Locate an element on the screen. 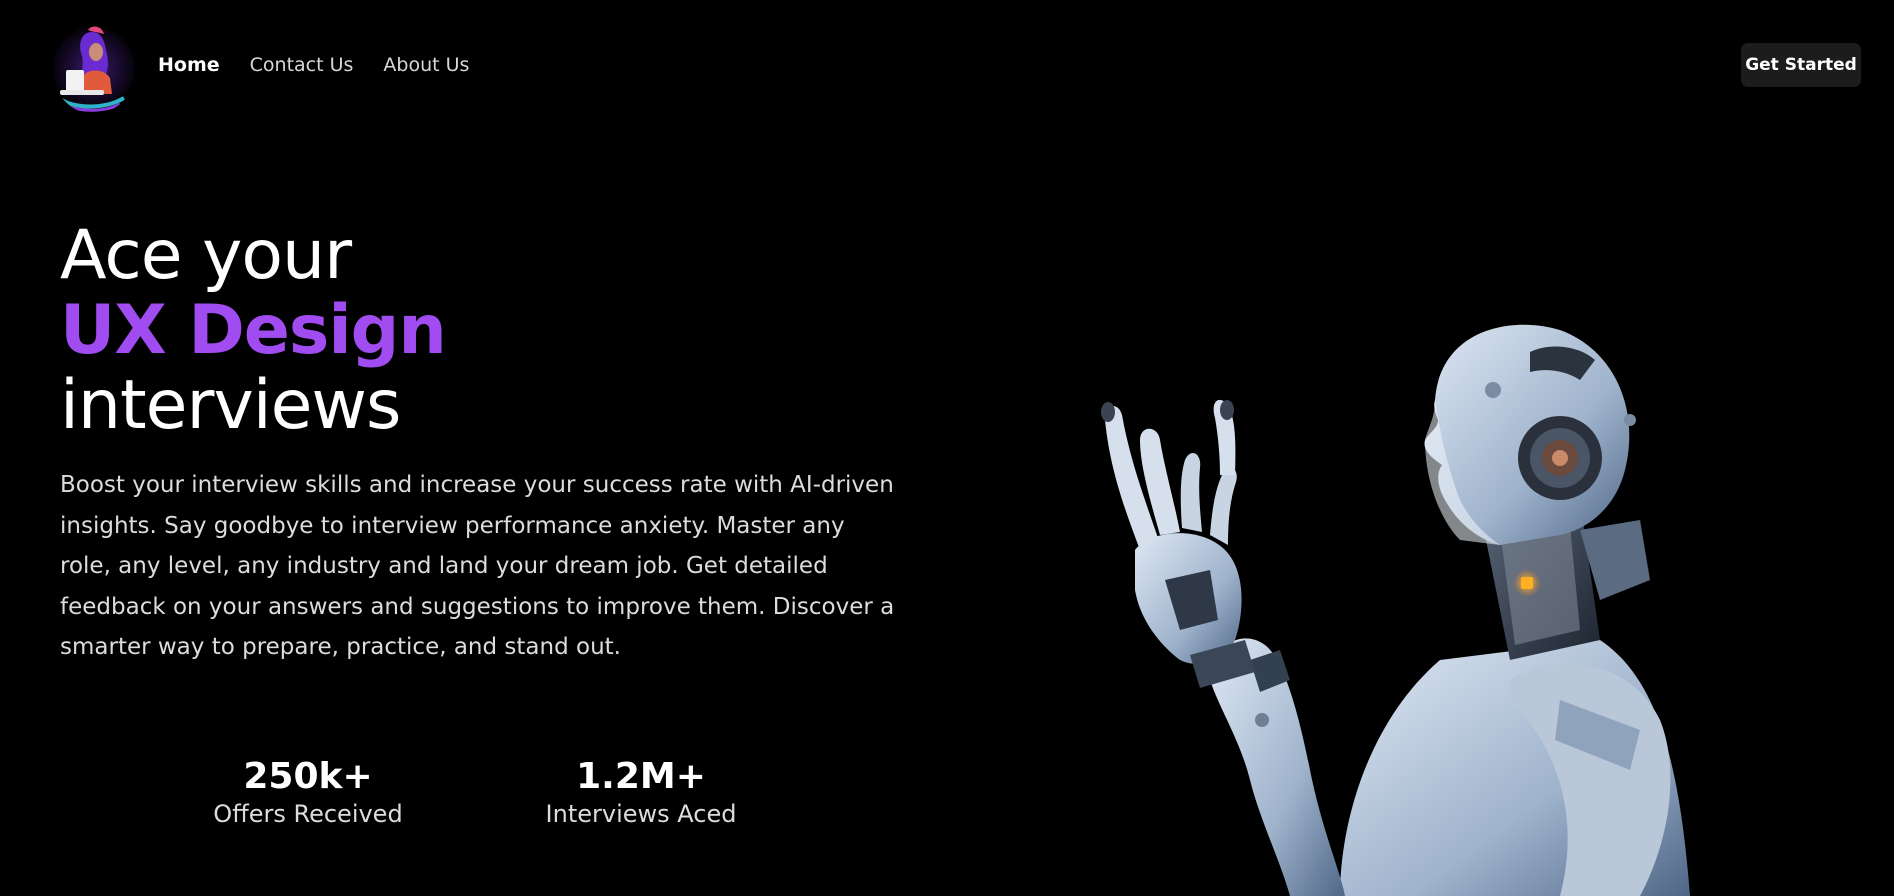 The height and width of the screenshot is (896, 1894). nav-home: Home is located at coordinates (189, 65).